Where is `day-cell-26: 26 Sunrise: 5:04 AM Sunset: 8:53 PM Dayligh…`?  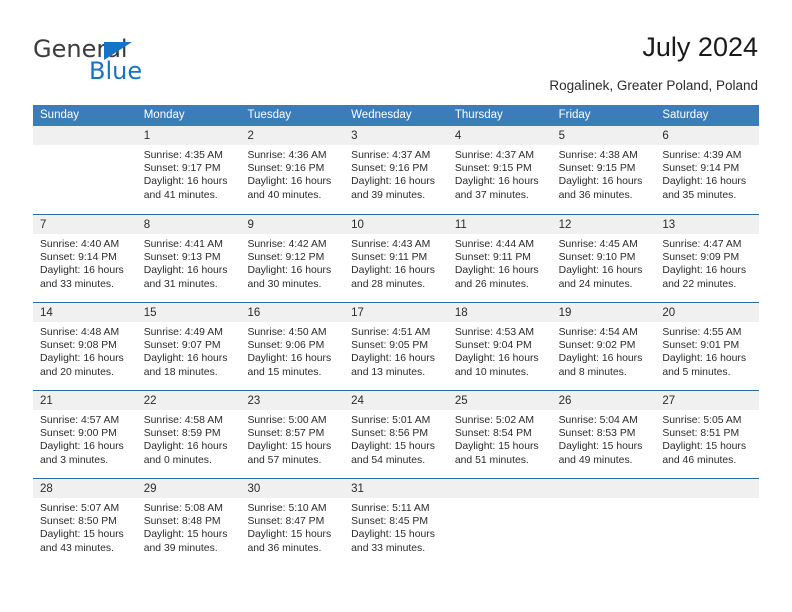
day-cell-26: 26 Sunrise: 5:04 AM Sunset: 8:53 PM Dayligh… is located at coordinates (603, 434).